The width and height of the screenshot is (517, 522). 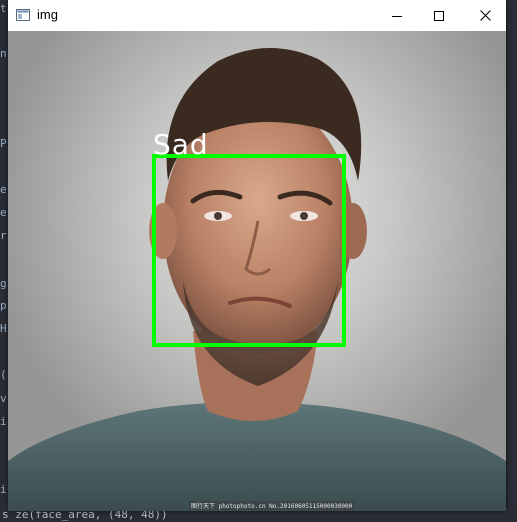 I want to click on minimize-icon, so click(x=397, y=16).